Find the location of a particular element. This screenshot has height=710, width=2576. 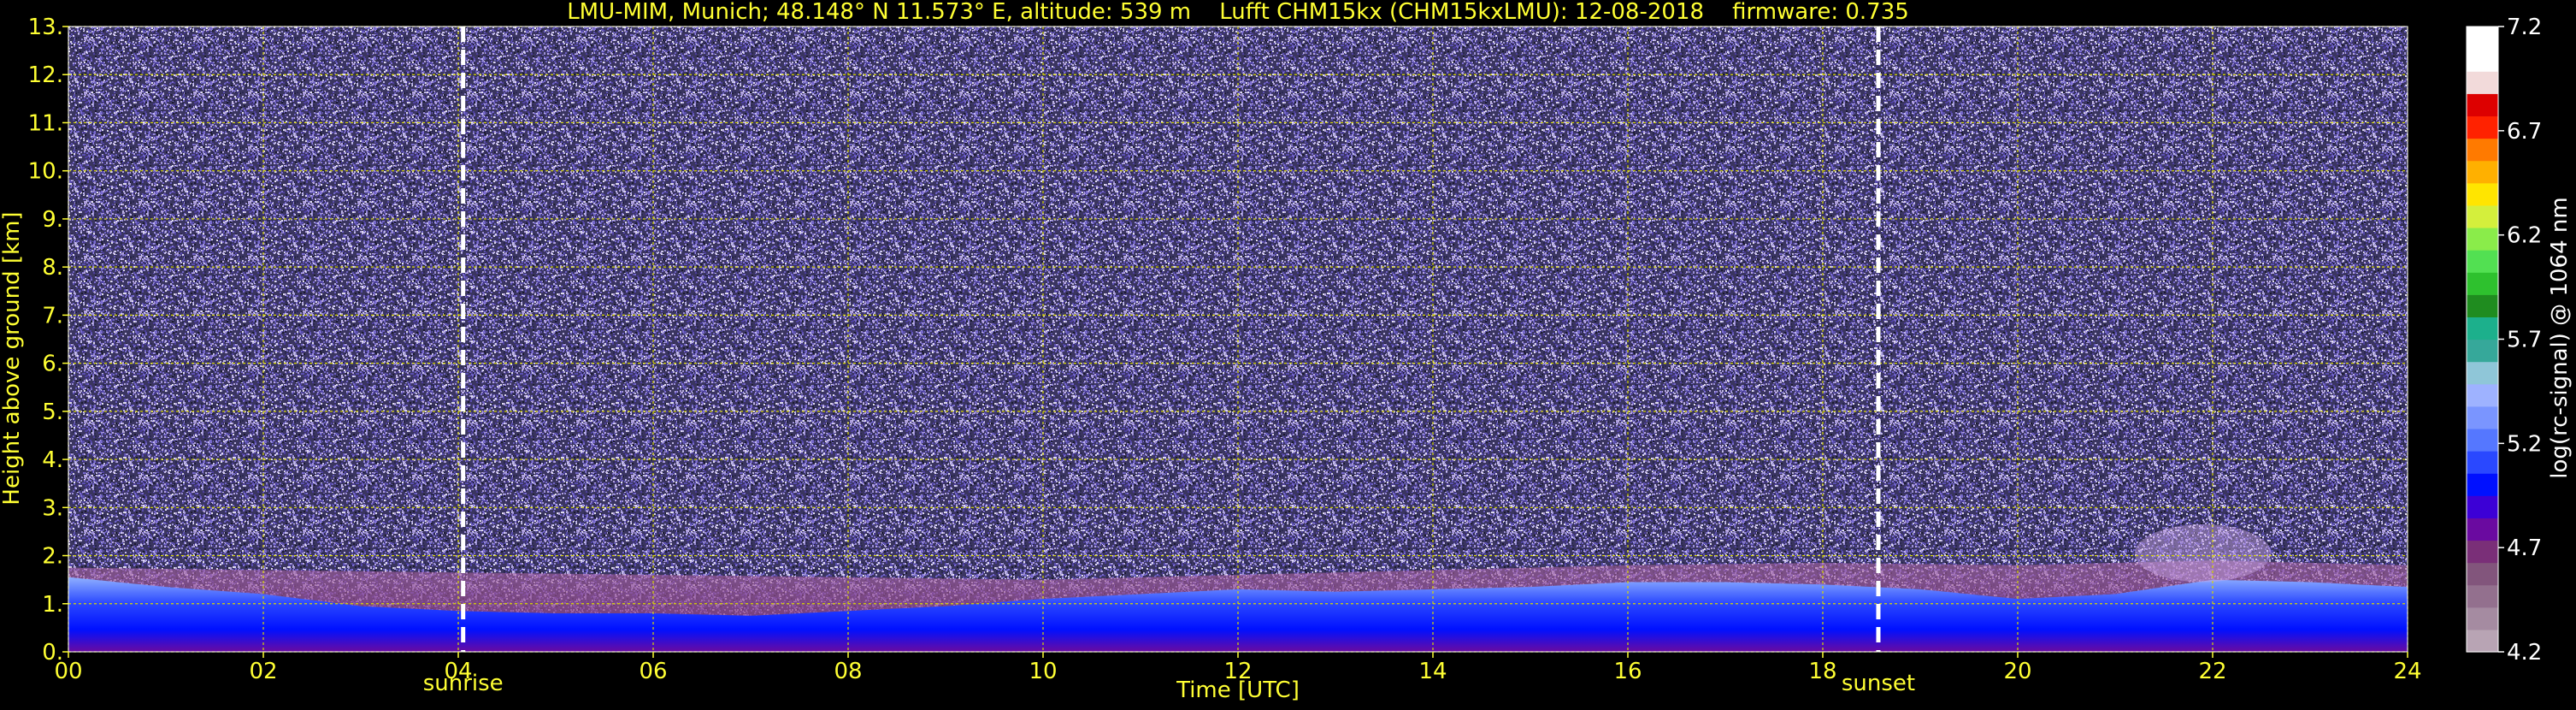

x-tick-label: 08 is located at coordinates (848, 671).